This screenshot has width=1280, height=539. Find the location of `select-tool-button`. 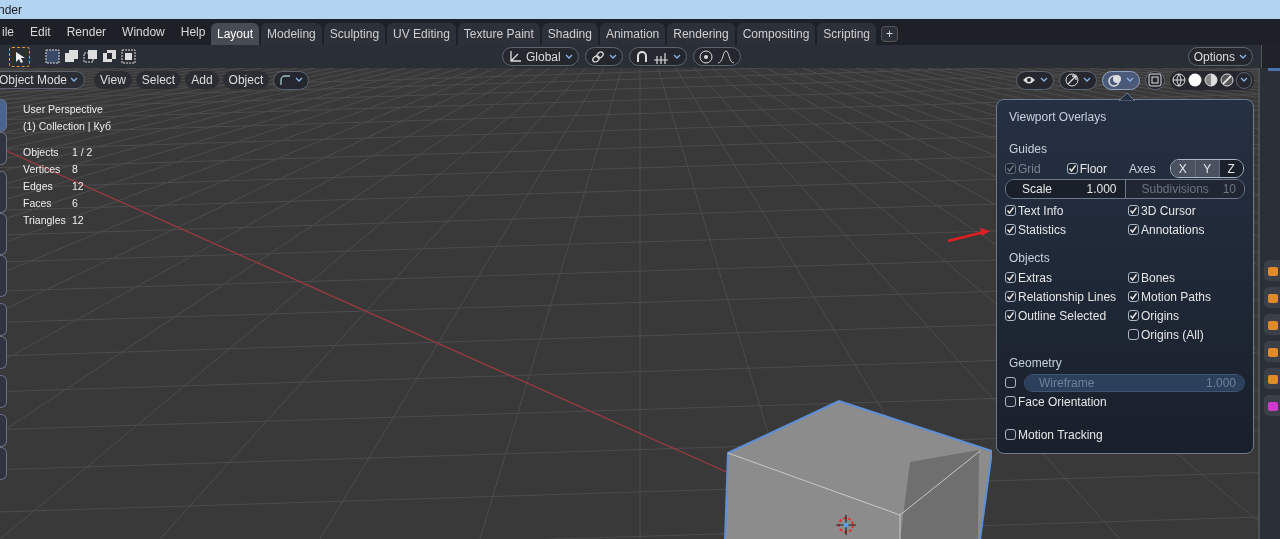

select-tool-button is located at coordinates (19, 56).